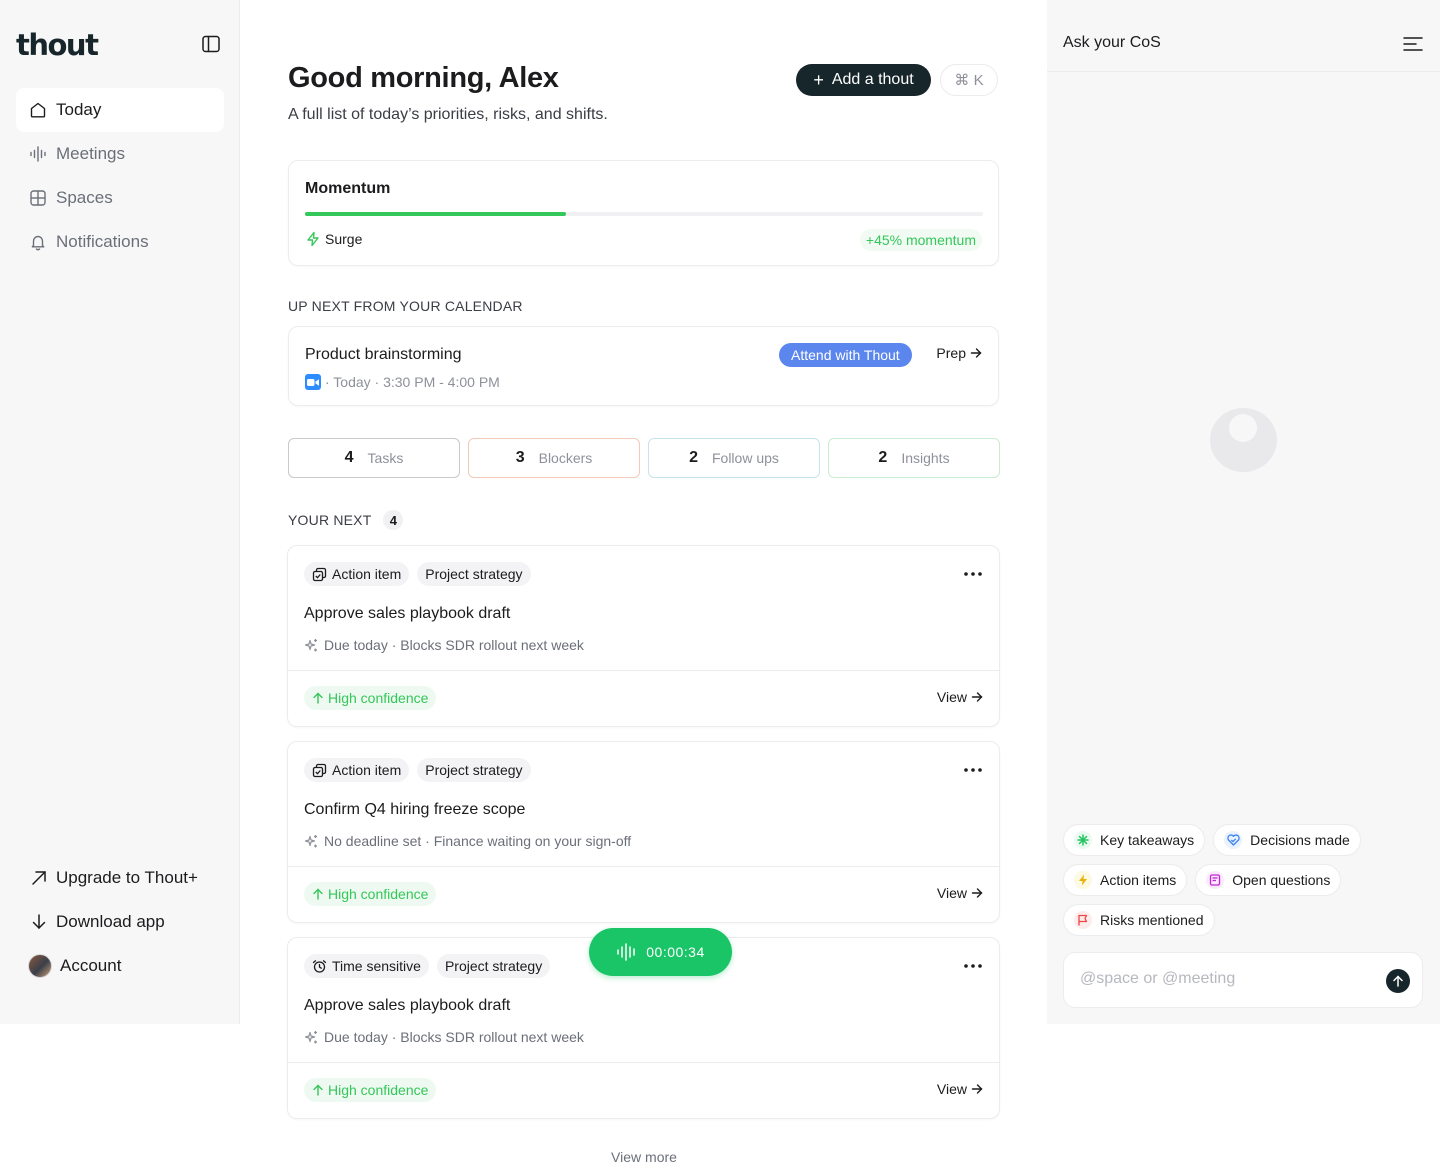  I want to click on chat-input, so click(1225, 979).